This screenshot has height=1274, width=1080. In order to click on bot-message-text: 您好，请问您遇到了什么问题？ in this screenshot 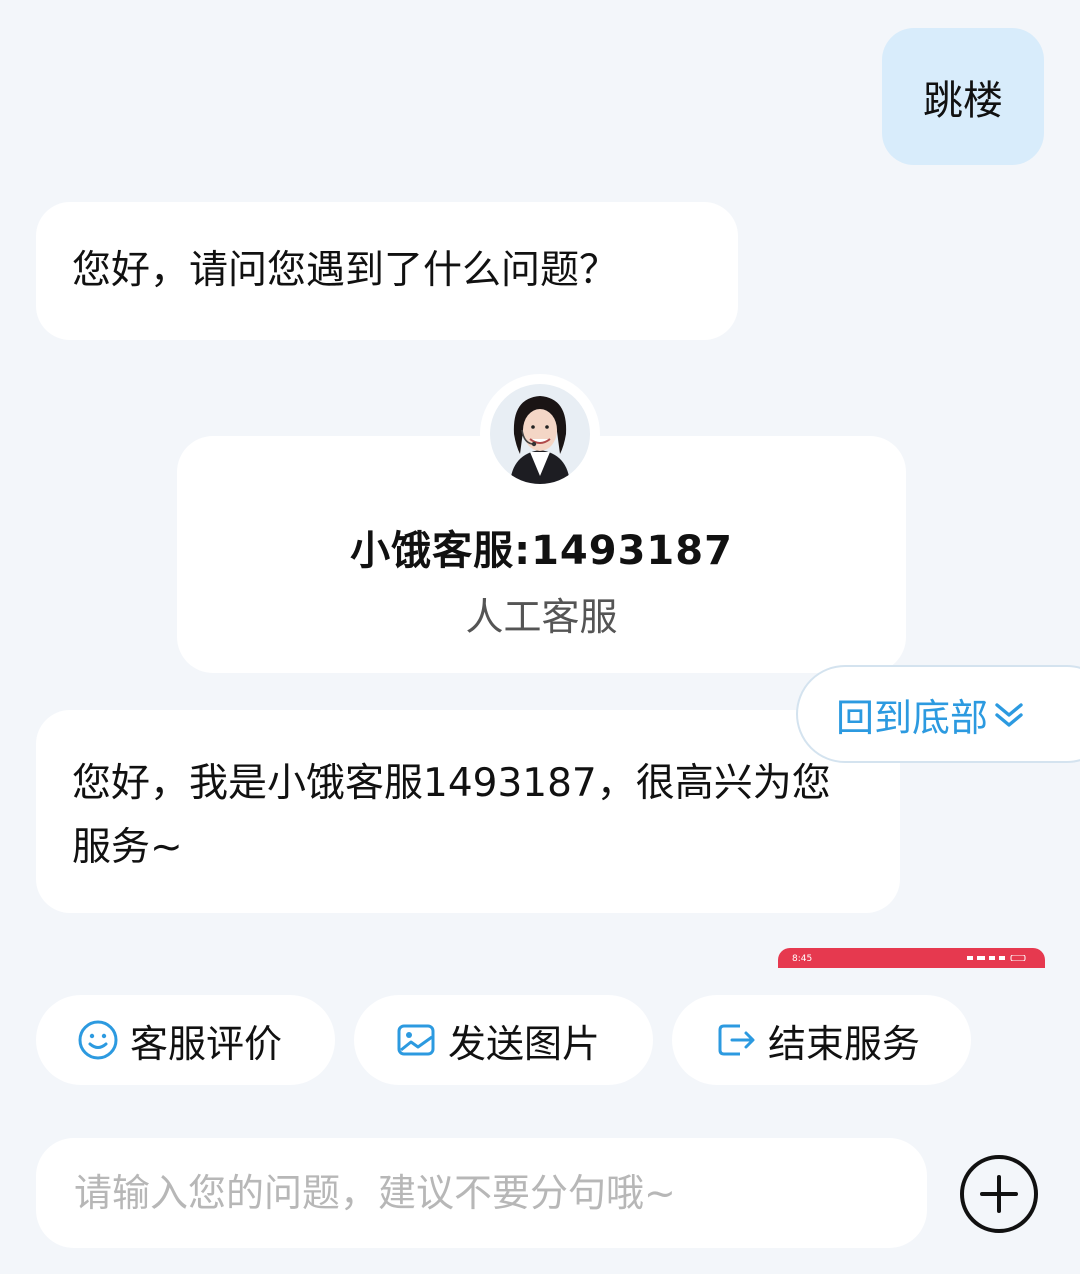, I will do `click(345, 270)`.